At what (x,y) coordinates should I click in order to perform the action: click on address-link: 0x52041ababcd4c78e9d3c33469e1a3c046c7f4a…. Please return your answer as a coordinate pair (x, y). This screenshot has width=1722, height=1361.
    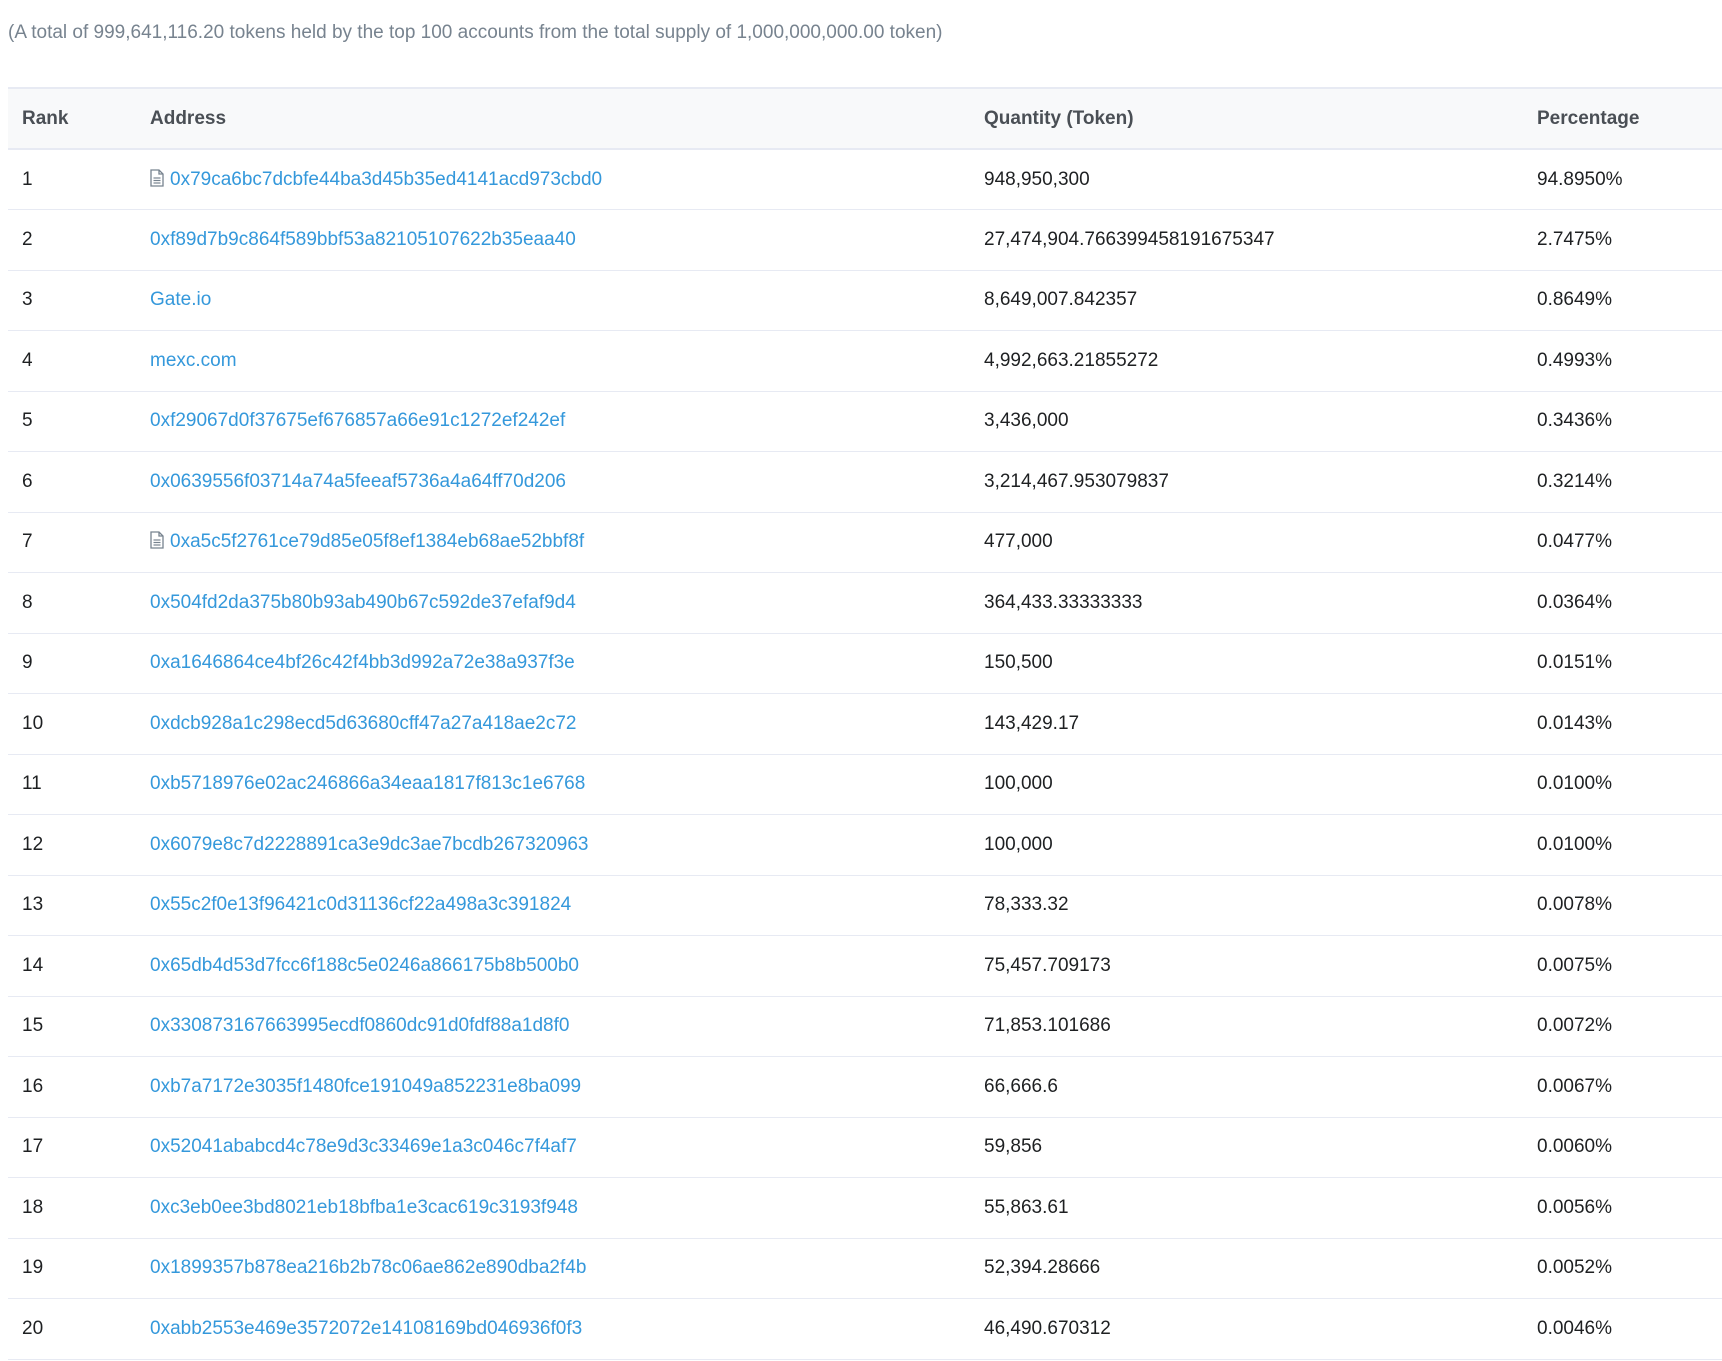
    Looking at the image, I should click on (363, 1146).